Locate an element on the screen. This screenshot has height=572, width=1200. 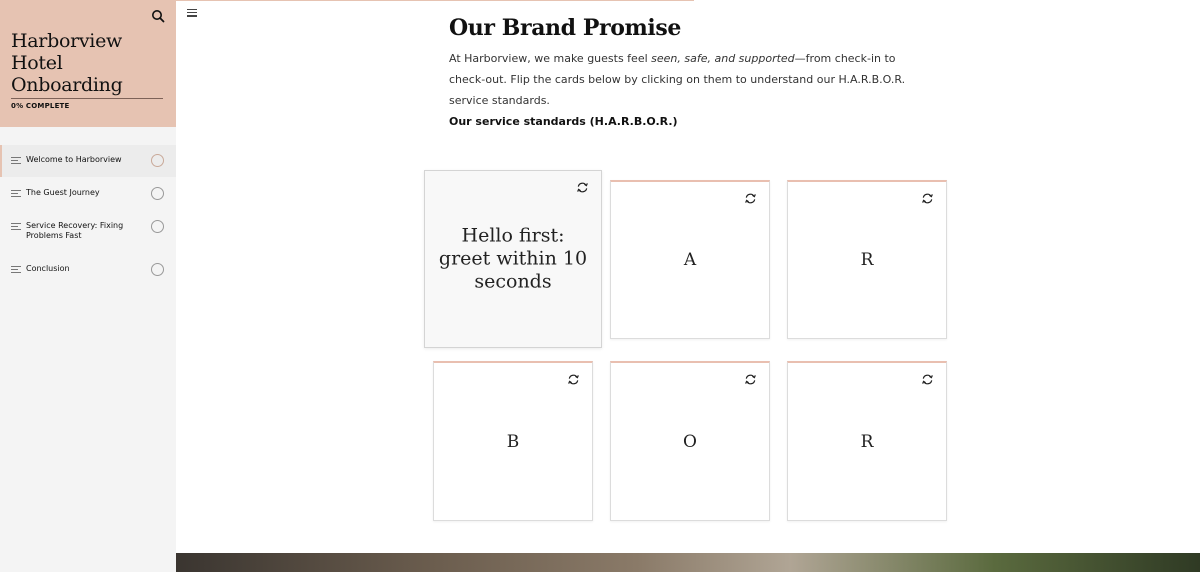
course-title: Harborview Hotel Onboarding is located at coordinates (67, 63).